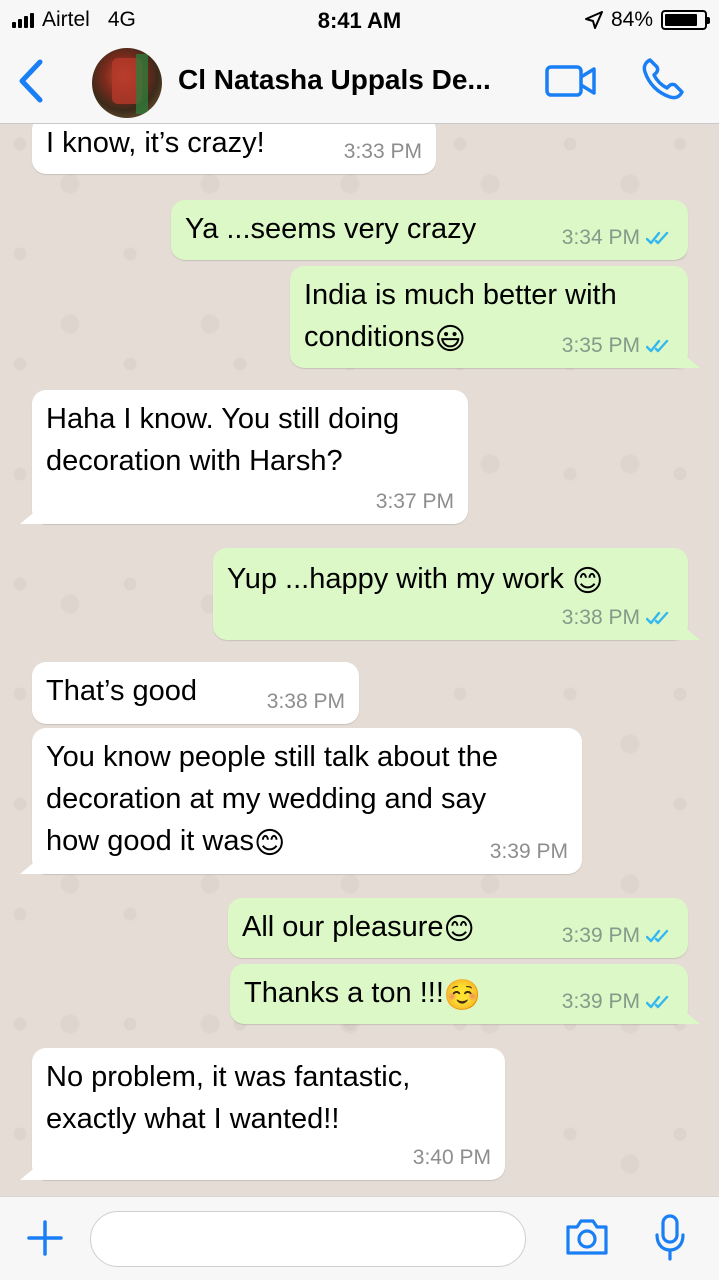 The width and height of the screenshot is (719, 1280). I want to click on message-time: 3:40 PM, so click(451, 1157).